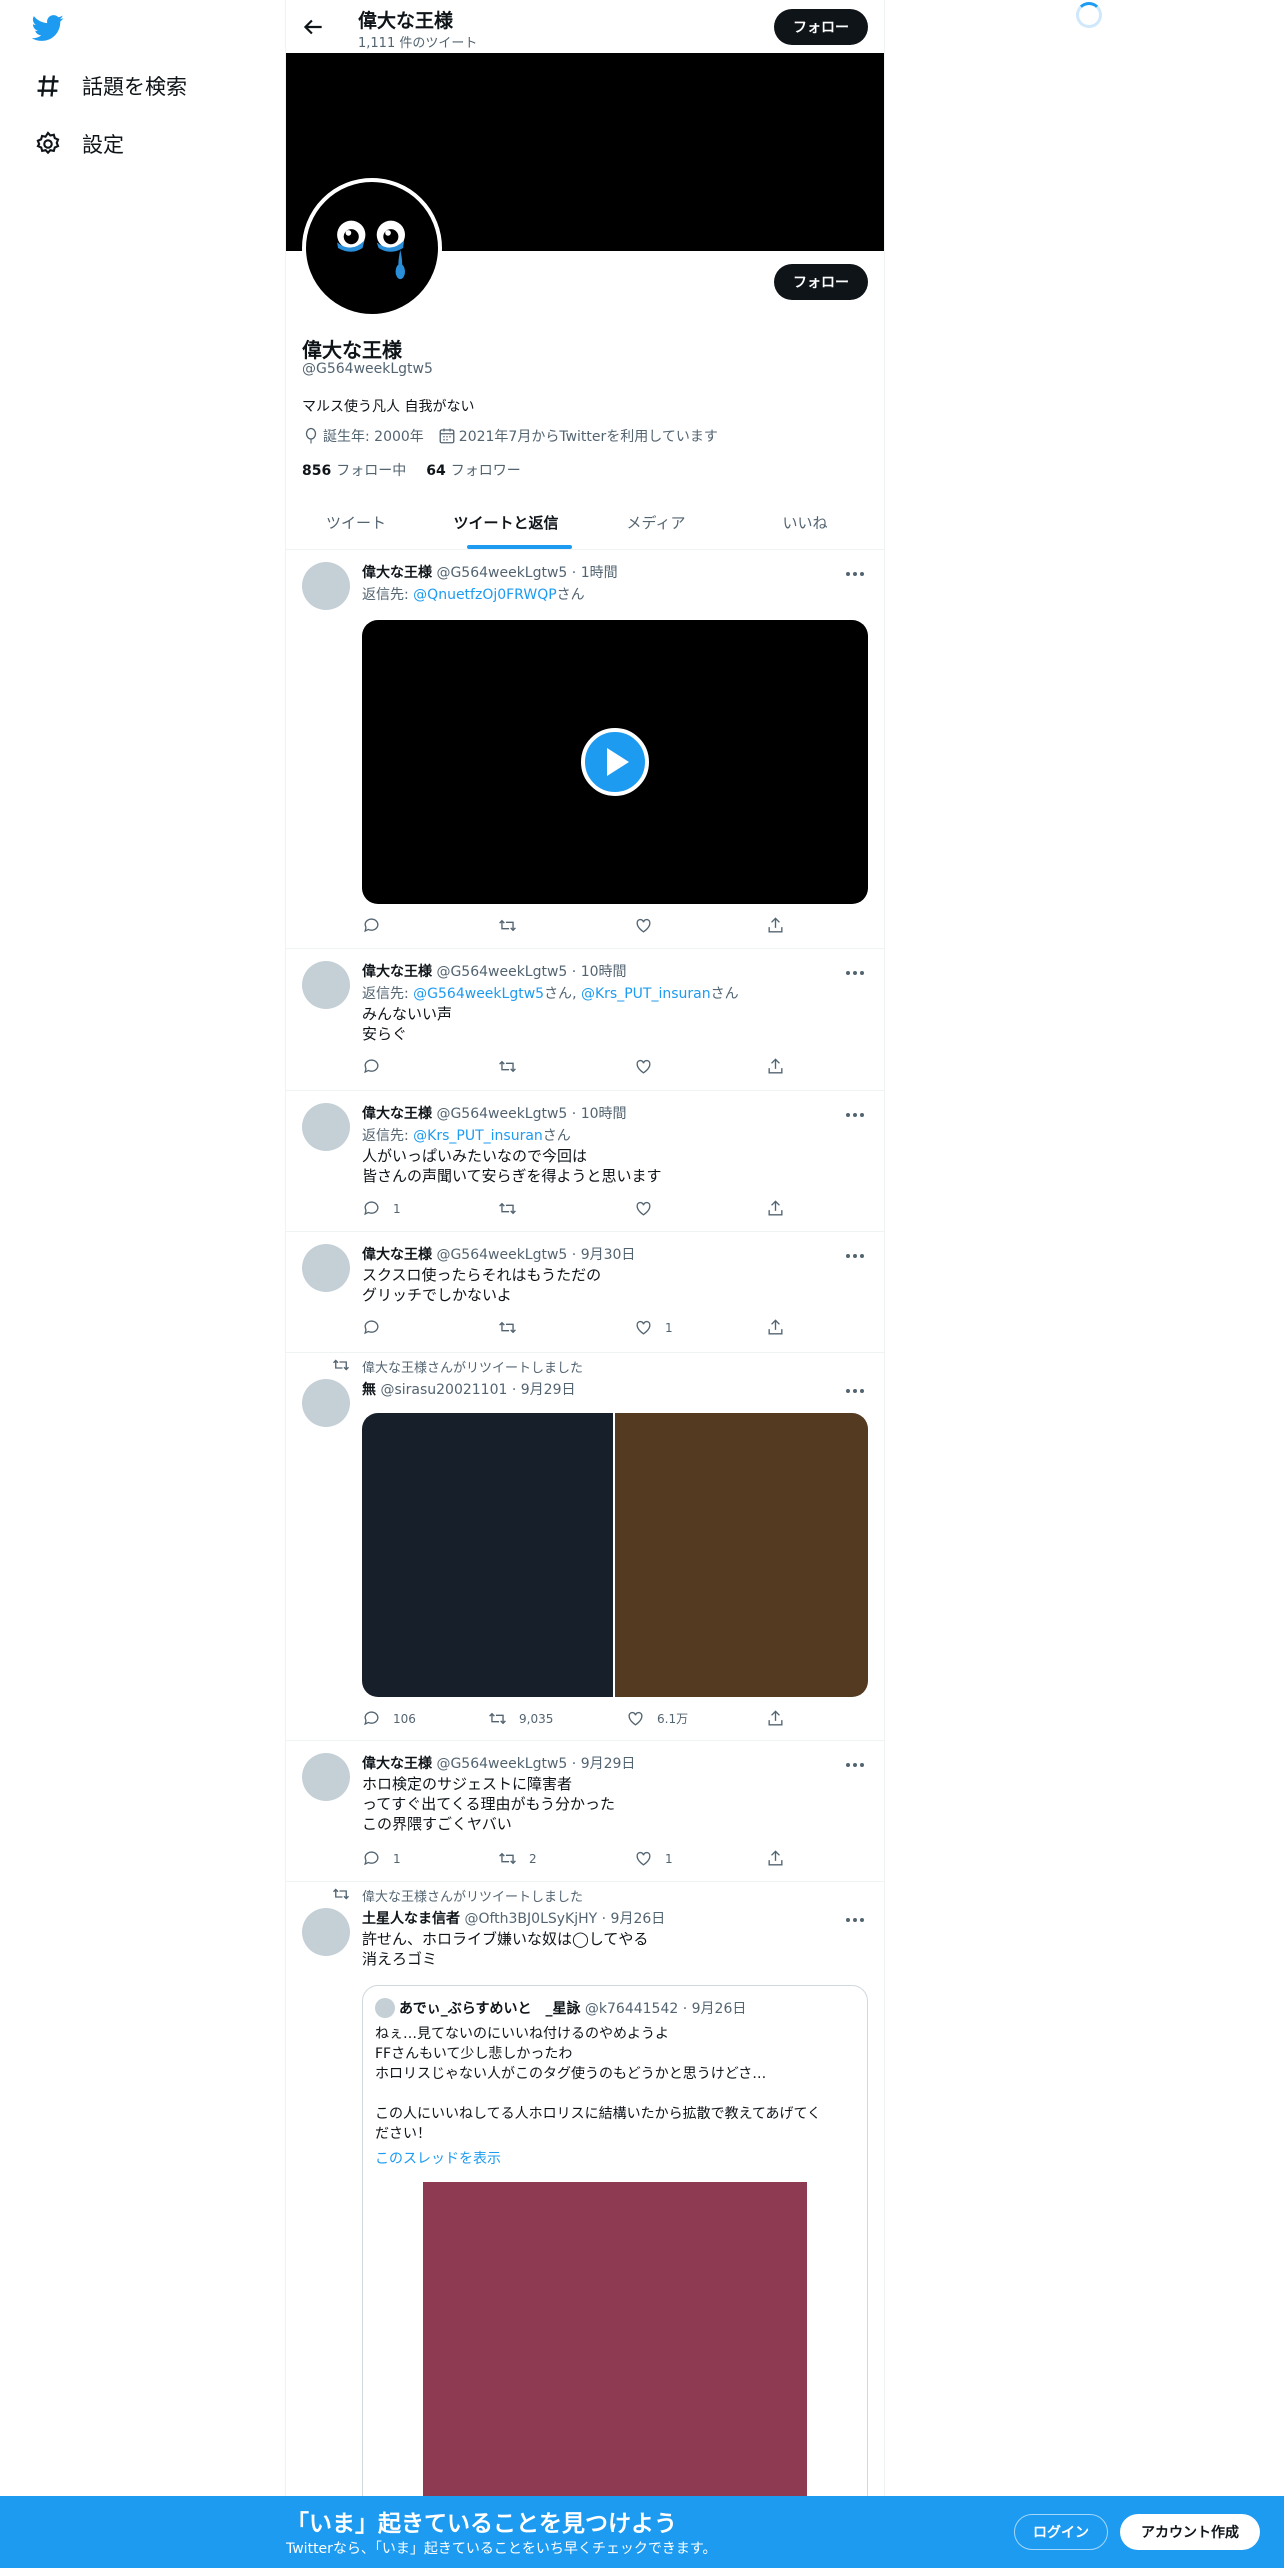 This screenshot has width=1284, height=2568. Describe the element at coordinates (411, 470) in the screenshot. I see `profile-follow-stats: 856 フォロー中 64 フォロワー` at that location.